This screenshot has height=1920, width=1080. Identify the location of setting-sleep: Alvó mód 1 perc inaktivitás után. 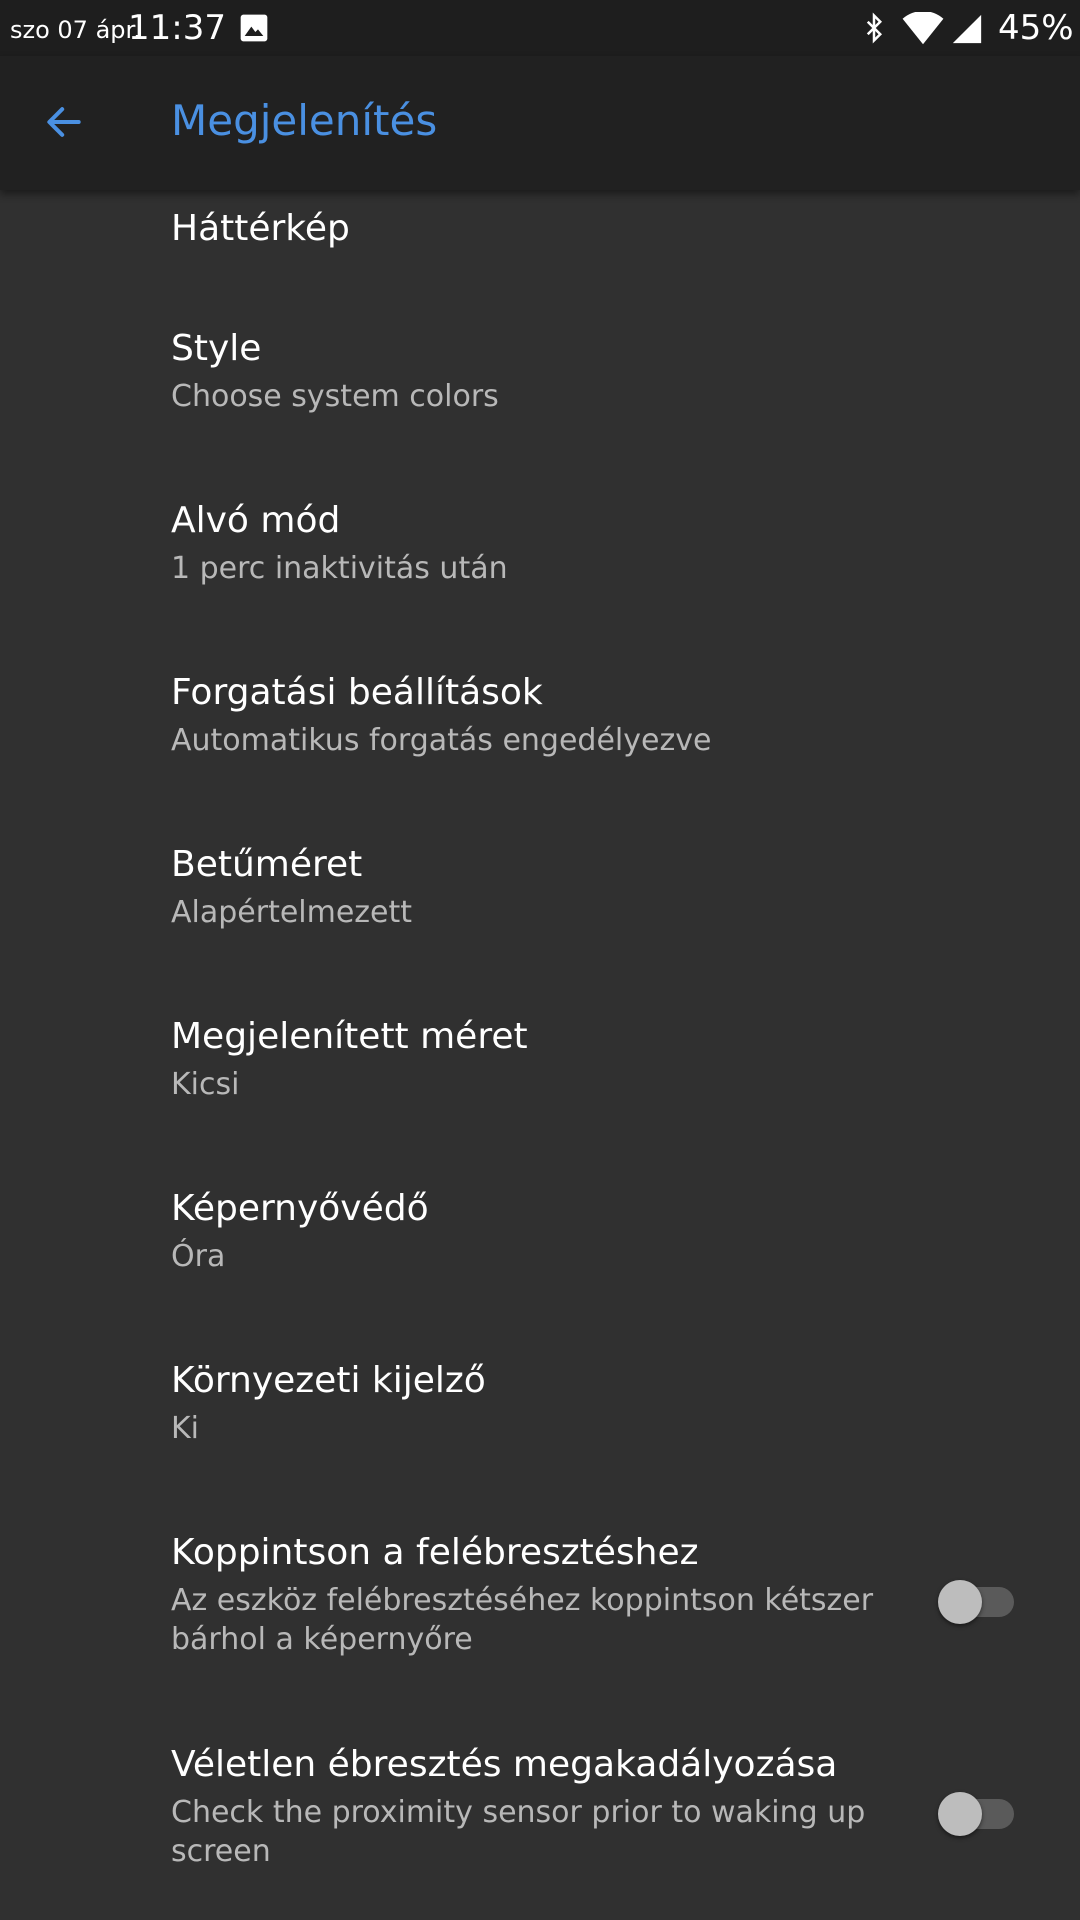
(540, 546).